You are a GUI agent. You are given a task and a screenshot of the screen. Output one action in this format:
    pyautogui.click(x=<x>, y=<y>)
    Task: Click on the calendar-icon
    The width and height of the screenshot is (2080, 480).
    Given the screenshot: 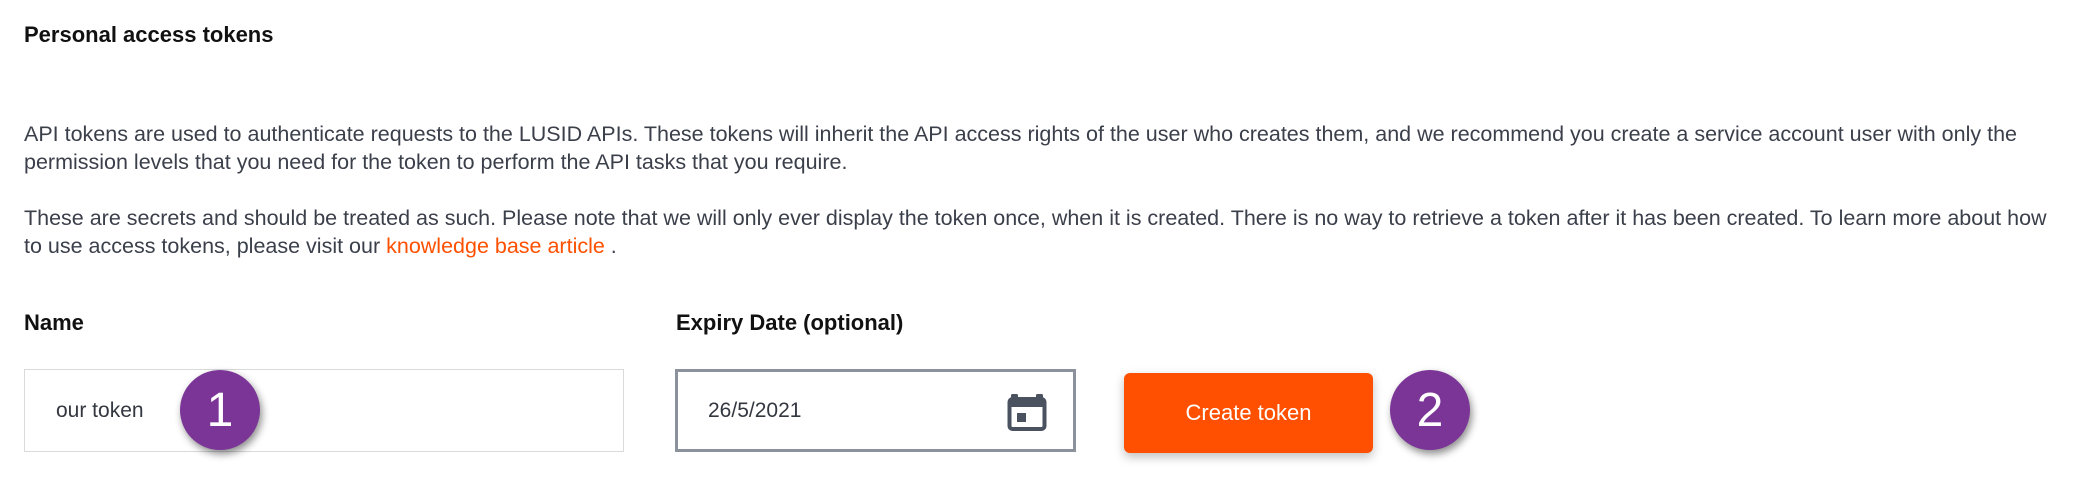 What is the action you would take?
    pyautogui.click(x=1027, y=411)
    